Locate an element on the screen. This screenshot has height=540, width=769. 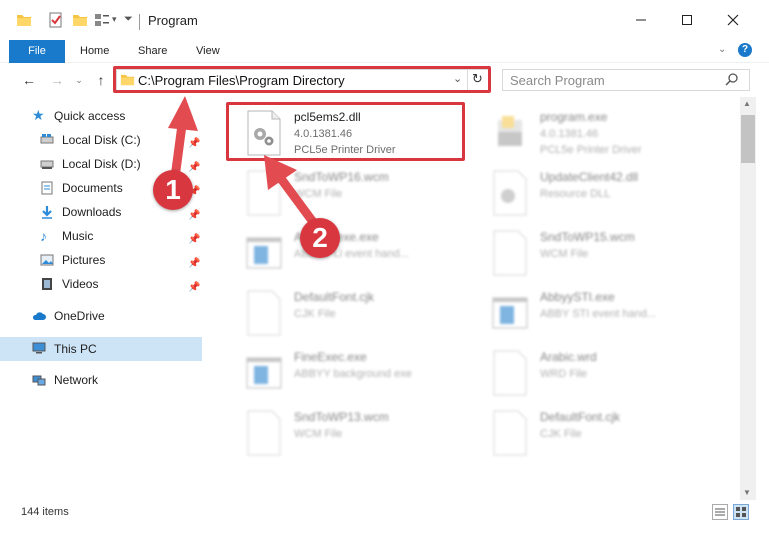
arrow-1-head is located at coordinates (183, 113).